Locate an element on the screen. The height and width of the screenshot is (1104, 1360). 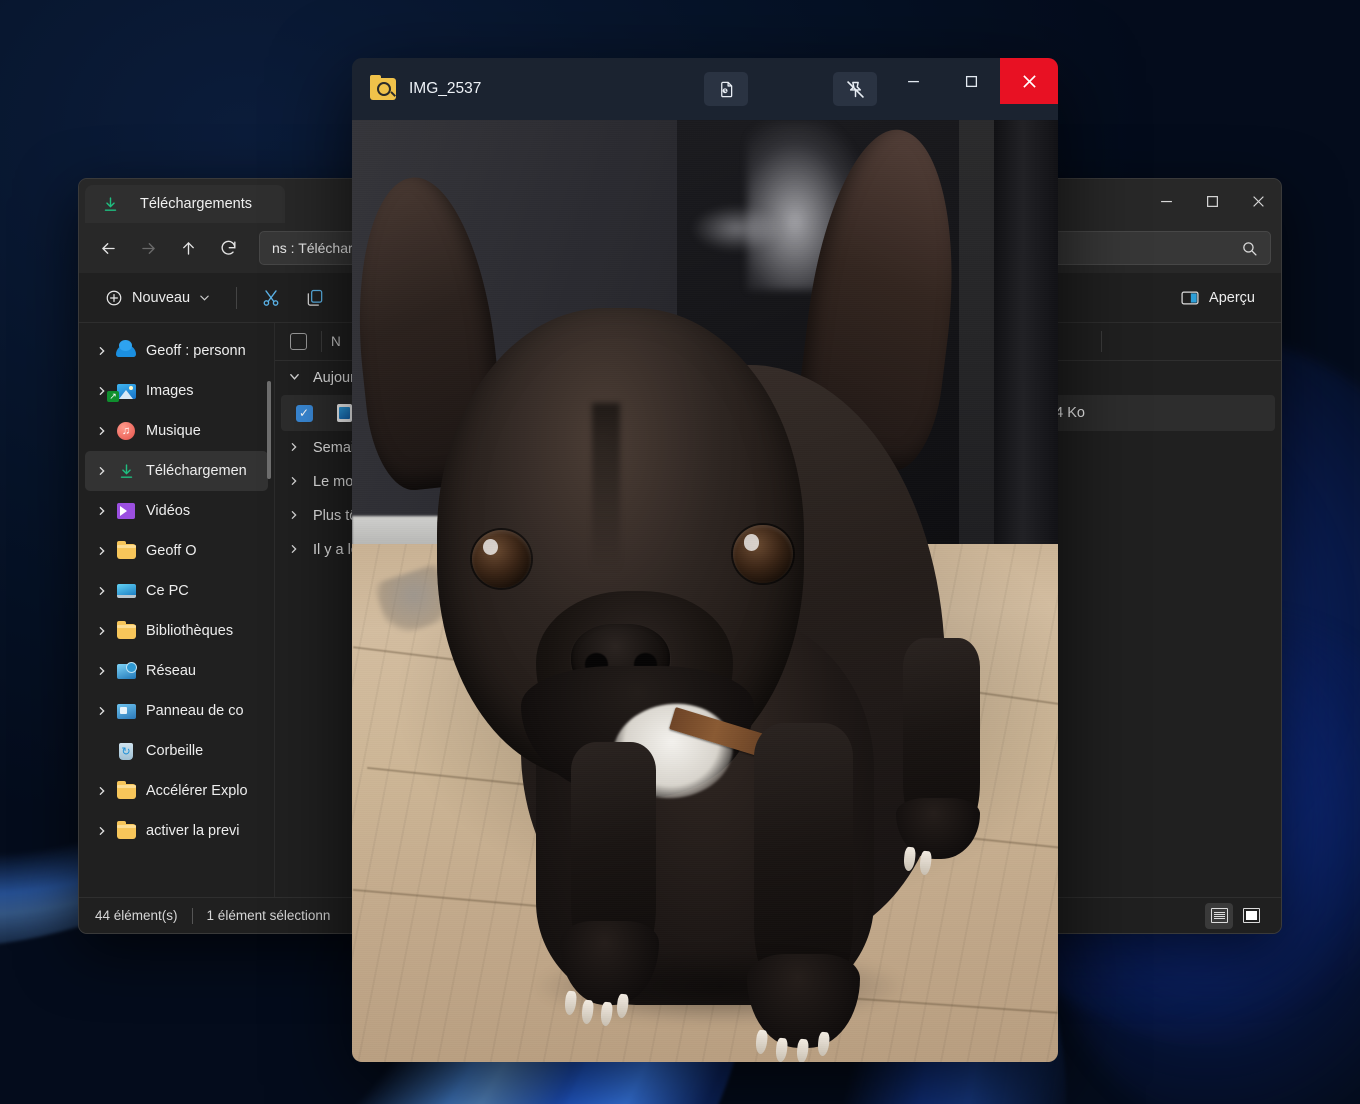
navigation-pane: Geoff : personn ↗ Images Mu is located at coordinates (177, 610).